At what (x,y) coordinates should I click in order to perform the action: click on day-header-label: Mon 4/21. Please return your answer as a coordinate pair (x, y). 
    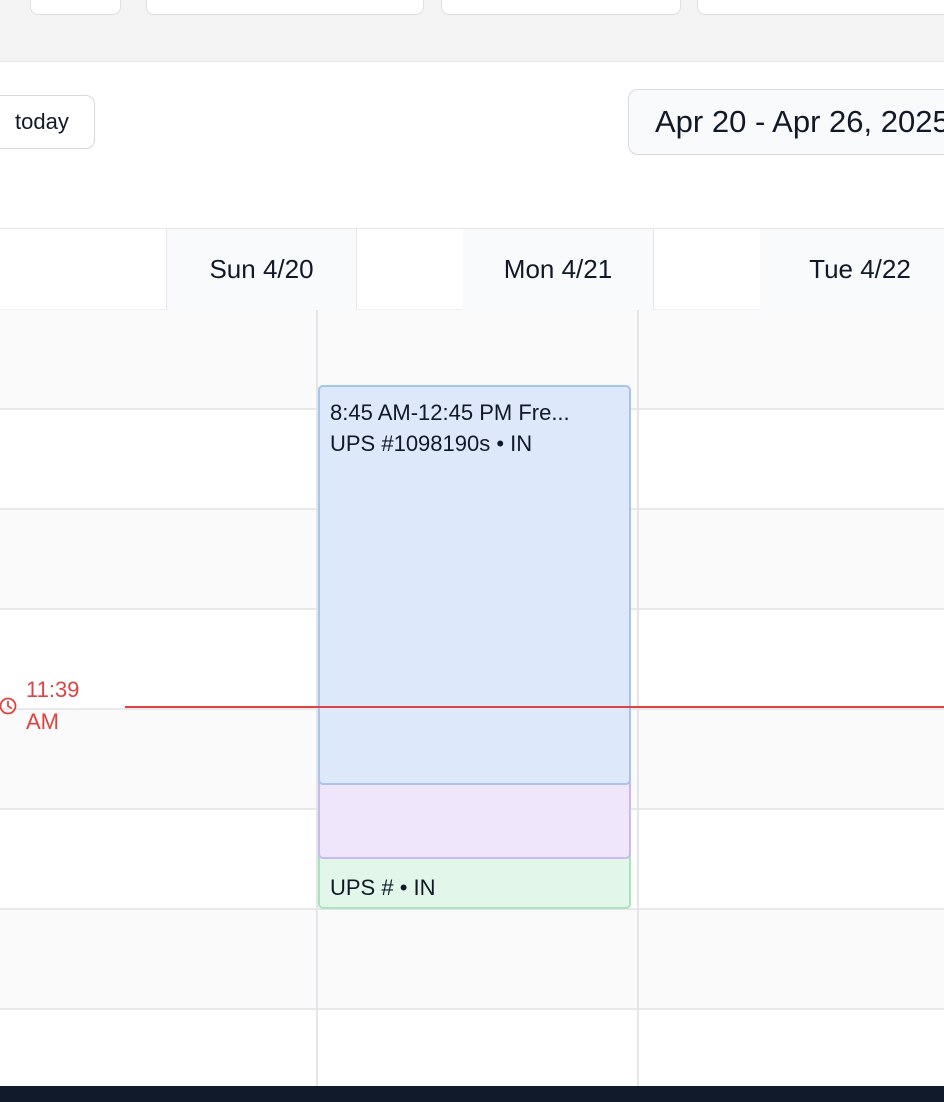
    Looking at the image, I should click on (558, 269).